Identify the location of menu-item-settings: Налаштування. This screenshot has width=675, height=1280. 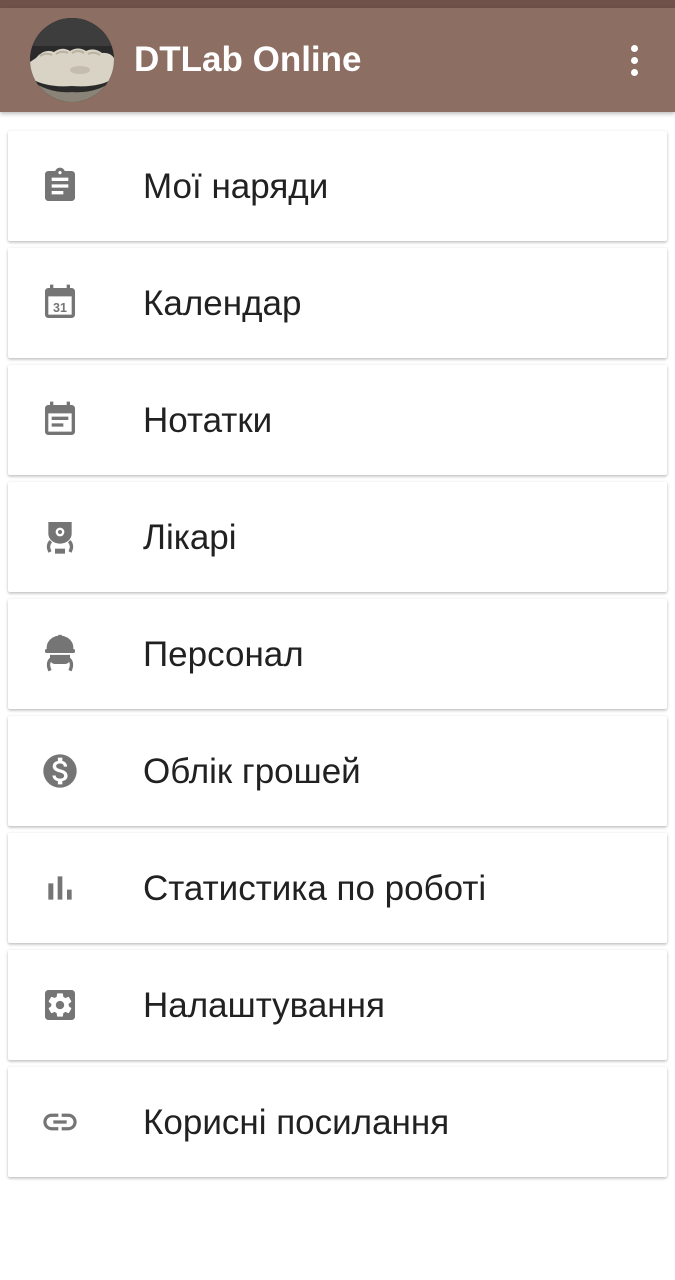
(337, 1005).